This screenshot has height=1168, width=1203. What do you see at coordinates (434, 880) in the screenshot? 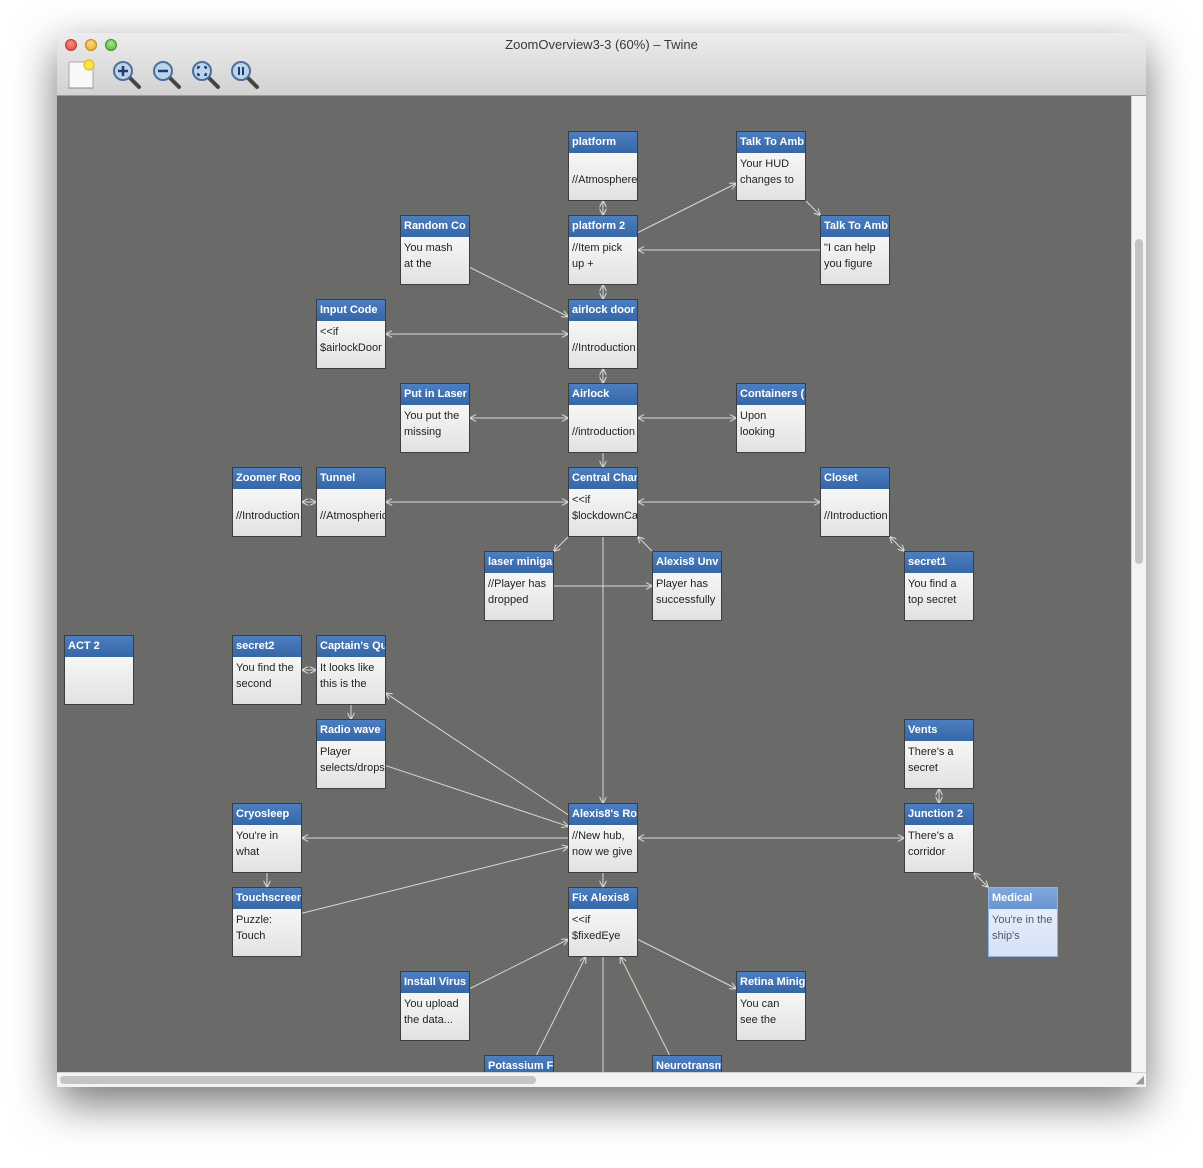
I see `link-touchscreen-to-alexis8-room` at bounding box center [434, 880].